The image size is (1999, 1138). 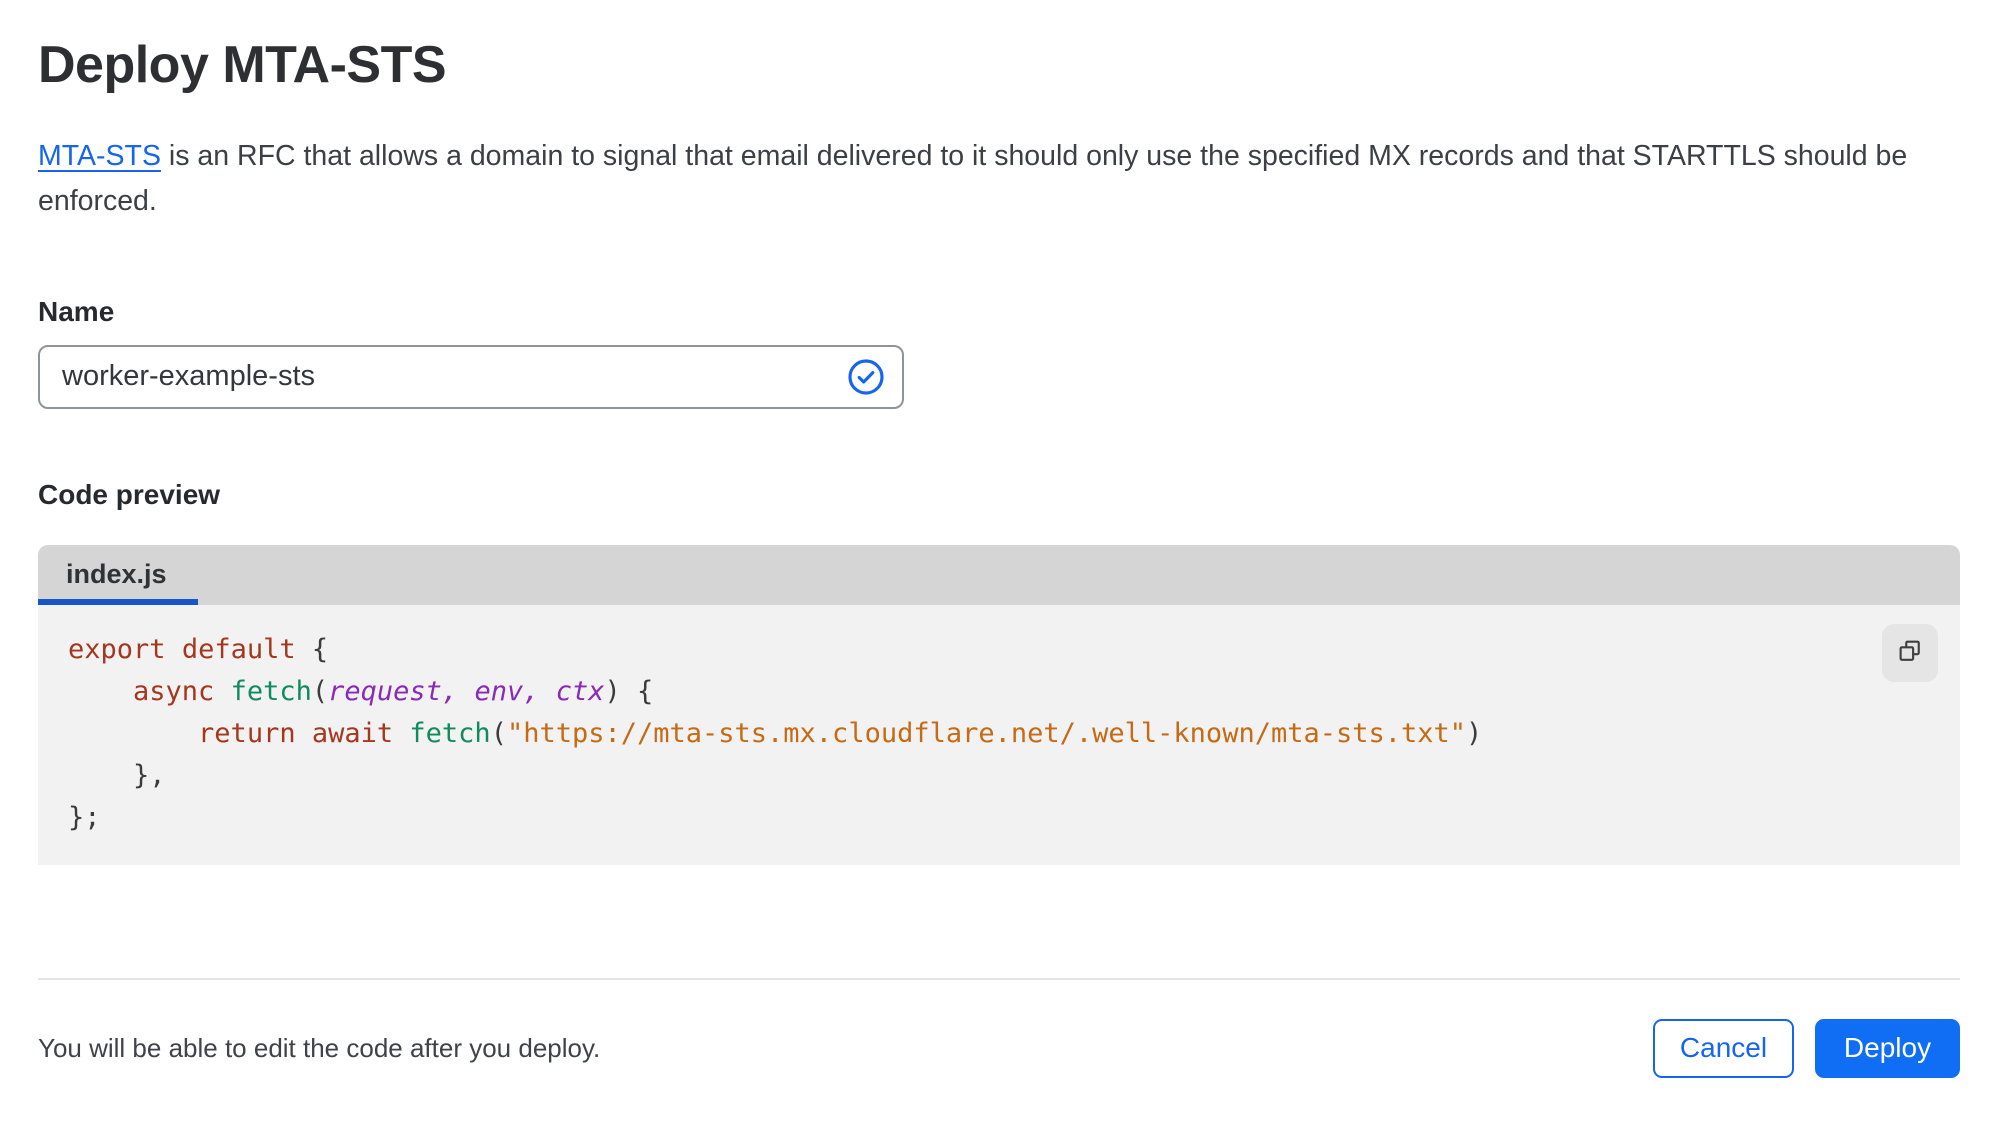 I want to click on code-tab-bar: index.js, so click(x=999, y=574).